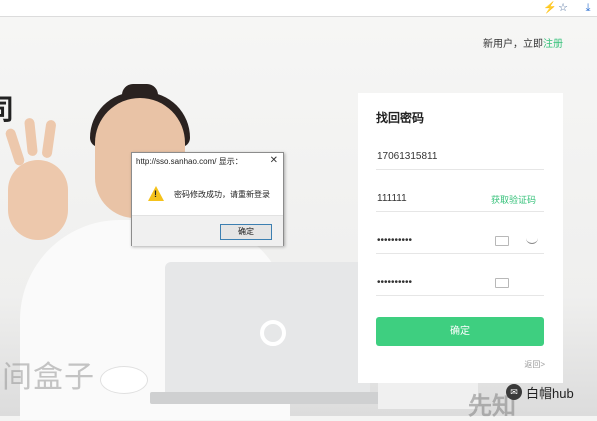 The height and width of the screenshot is (421, 597). Describe the element at coordinates (460, 331) in the screenshot. I see `submit-button: 确定` at that location.